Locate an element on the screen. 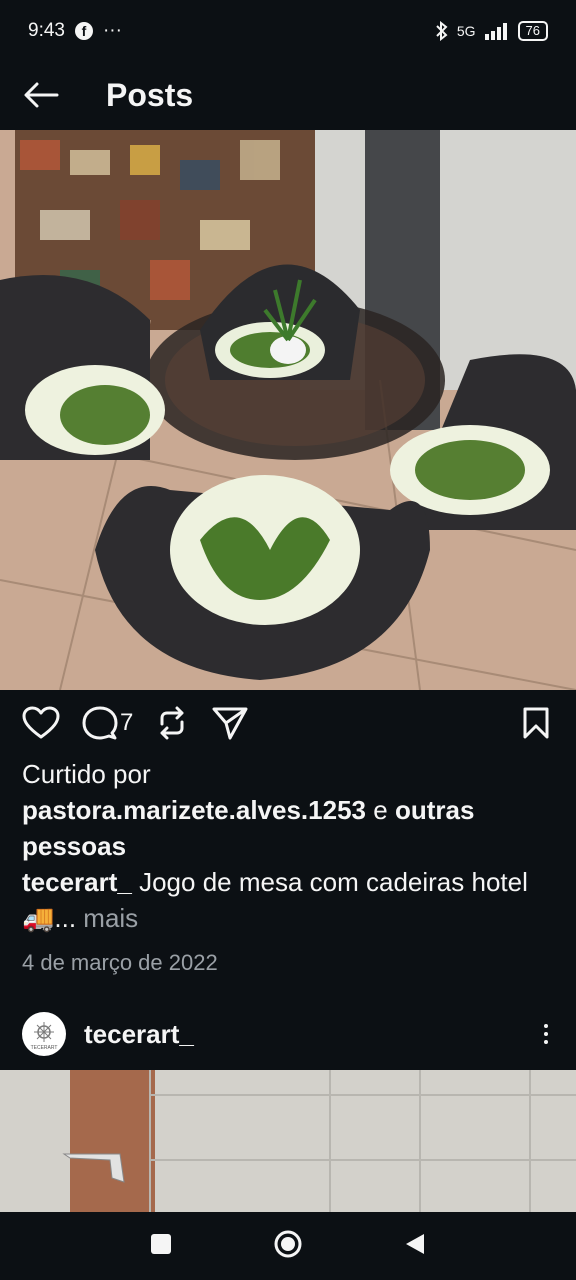  back-button is located at coordinates (41, 95).